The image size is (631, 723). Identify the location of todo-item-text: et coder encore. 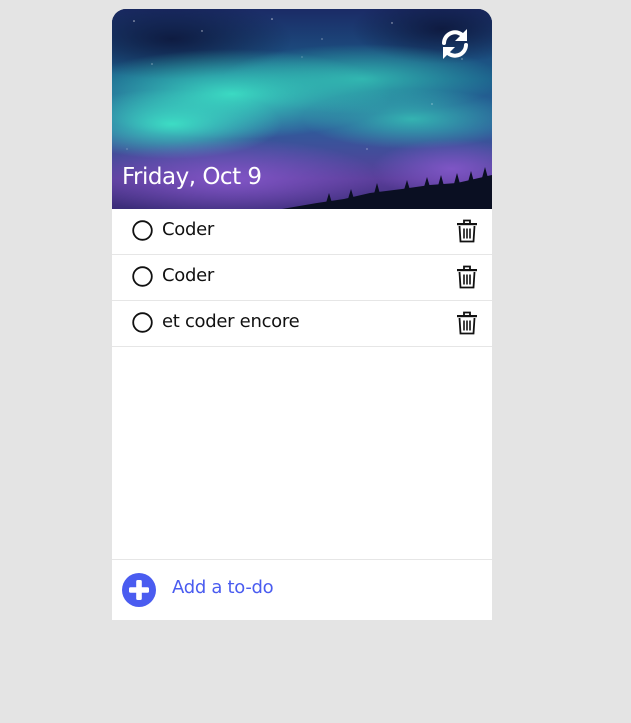
(231, 321).